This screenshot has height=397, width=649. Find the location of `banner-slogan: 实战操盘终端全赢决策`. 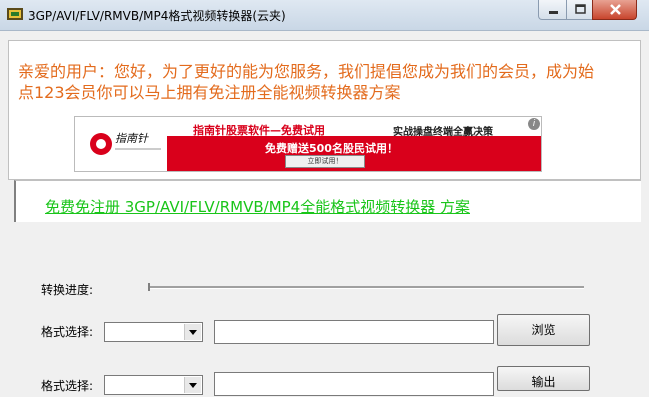

banner-slogan: 实战操盘终端全赢决策 is located at coordinates (443, 132).